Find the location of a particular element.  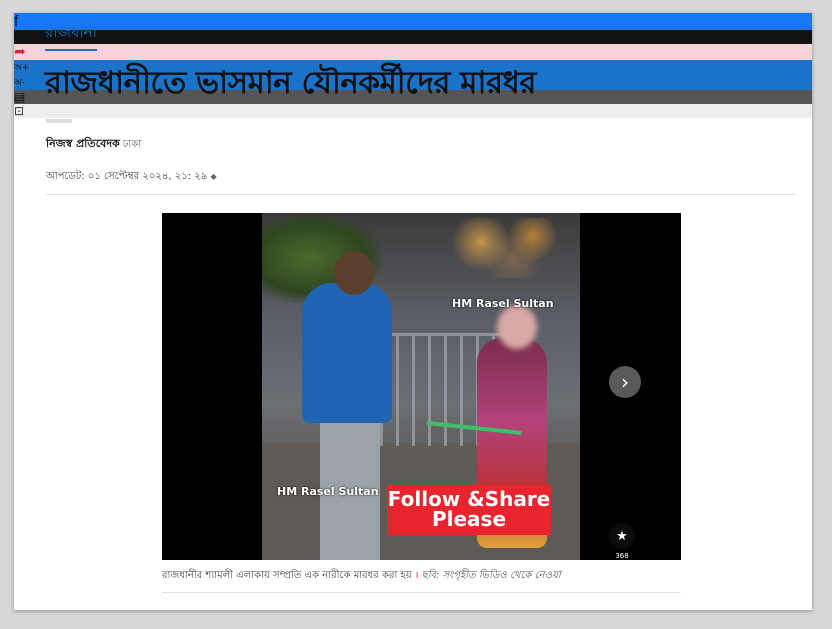

watermark-bottom: HM Rasel Sultan is located at coordinates (328, 491).